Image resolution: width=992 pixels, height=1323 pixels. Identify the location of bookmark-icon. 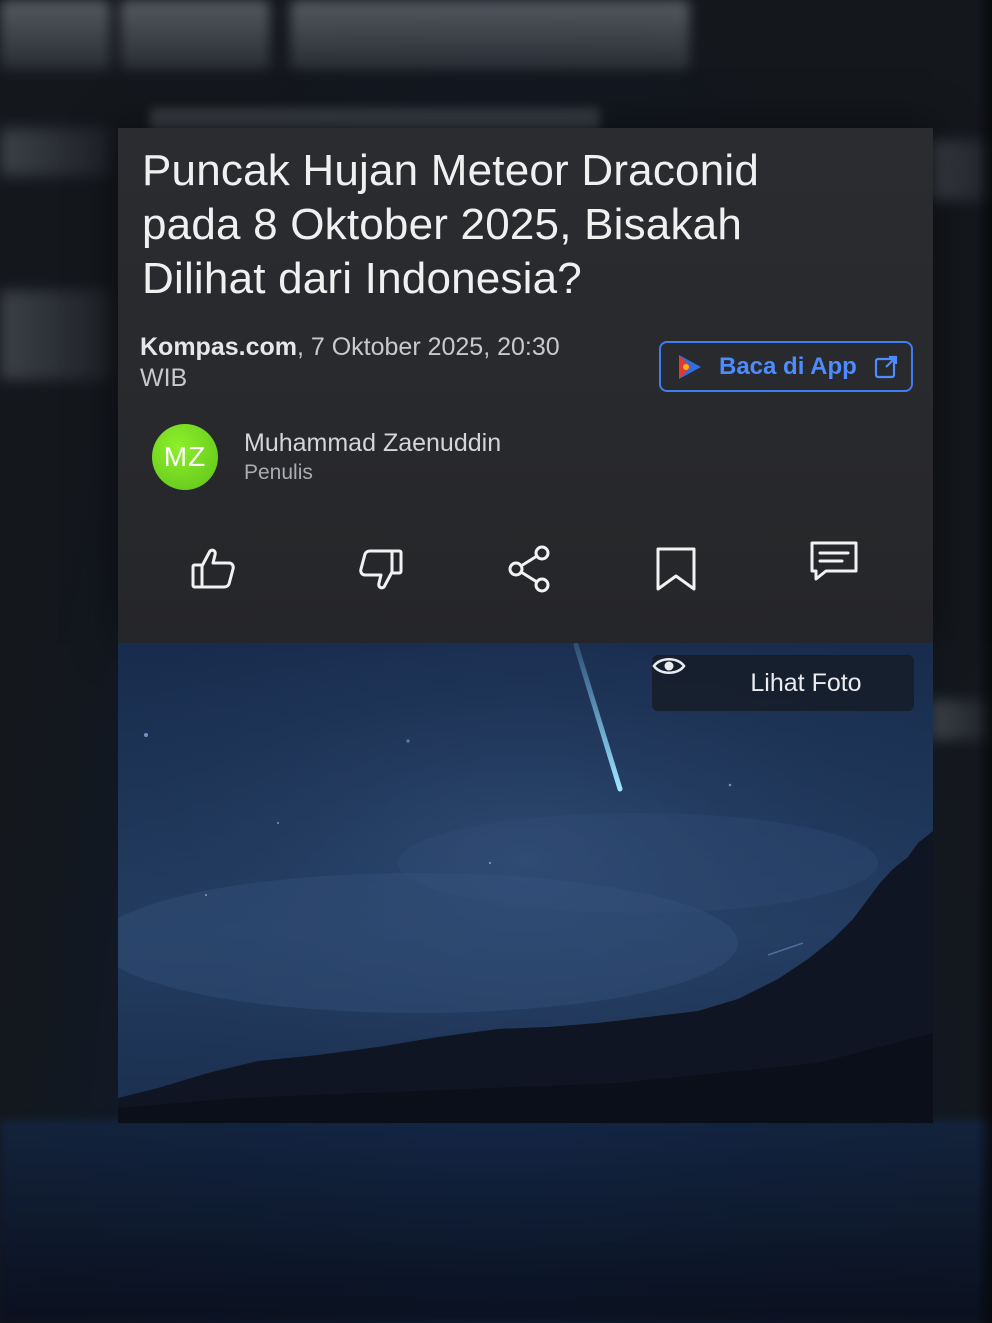
(676, 571).